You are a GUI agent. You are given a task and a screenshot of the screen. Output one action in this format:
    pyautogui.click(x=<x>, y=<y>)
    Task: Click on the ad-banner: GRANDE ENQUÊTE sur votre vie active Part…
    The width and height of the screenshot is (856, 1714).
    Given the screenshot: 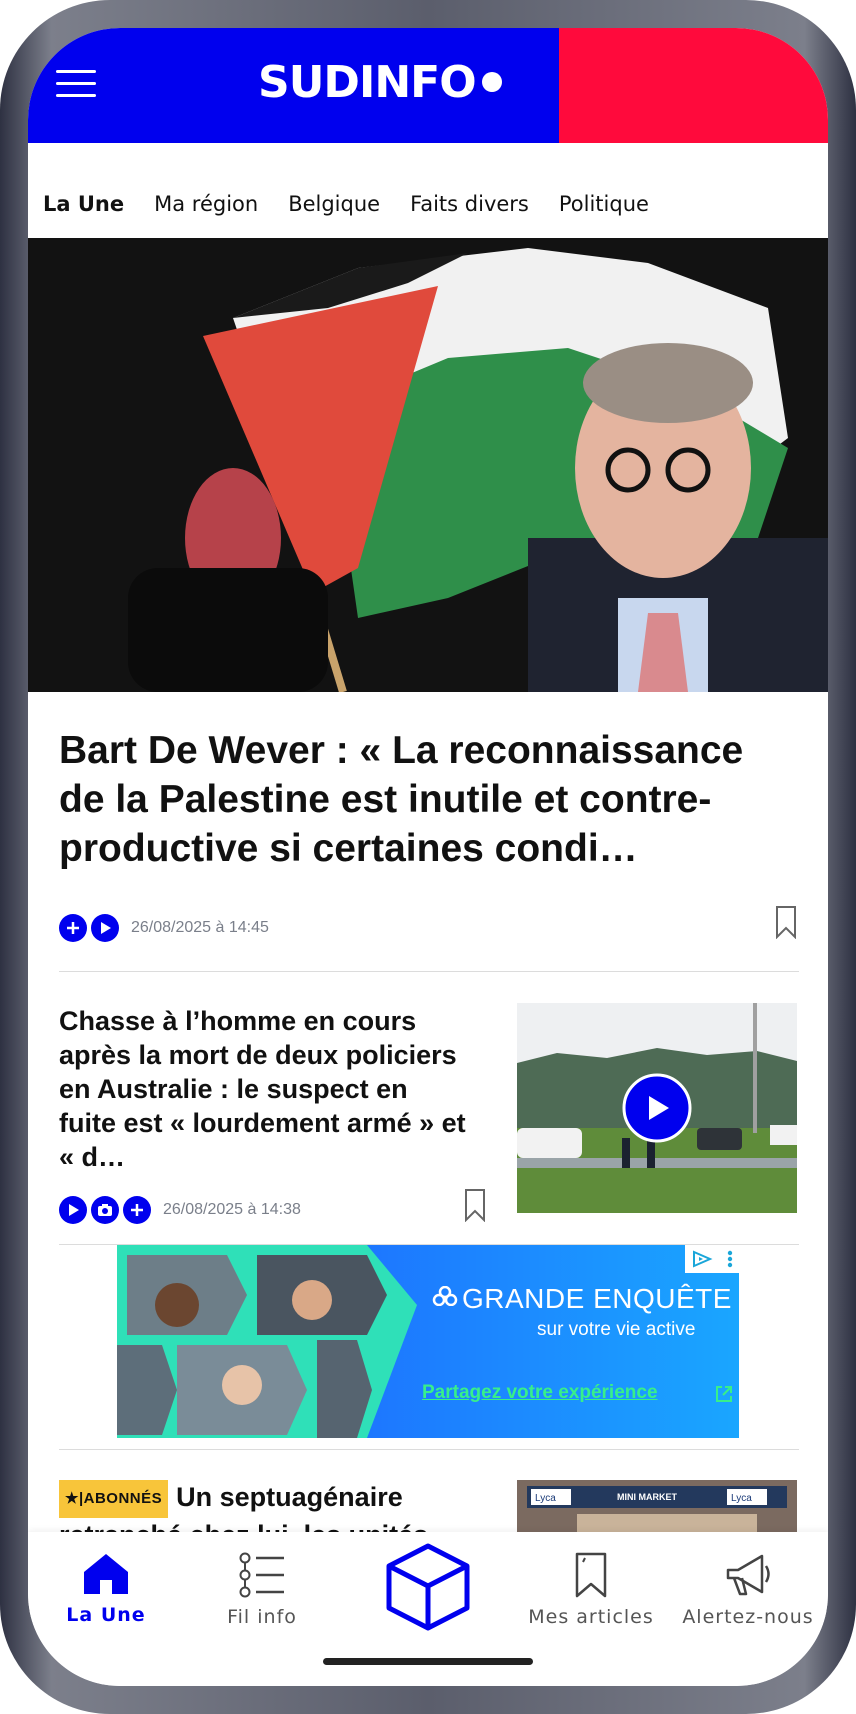 What is the action you would take?
    pyautogui.click(x=428, y=1341)
    